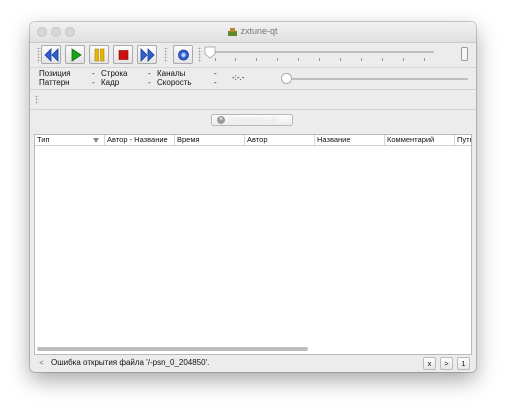 This screenshot has height=410, width=506. Describe the element at coordinates (114, 73) in the screenshot. I see `line-label: Строка` at that location.